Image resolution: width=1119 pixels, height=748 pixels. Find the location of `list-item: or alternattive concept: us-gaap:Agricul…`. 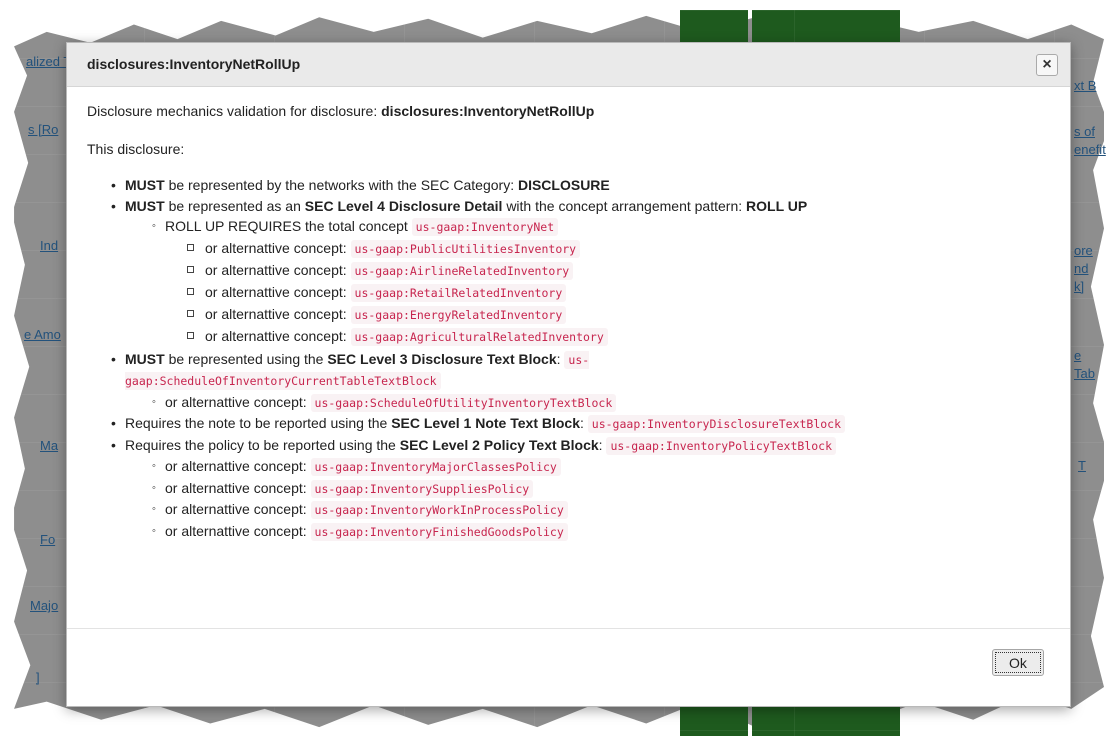

list-item: or alternattive concept: us-gaap:Agricul… is located at coordinates (618, 337).